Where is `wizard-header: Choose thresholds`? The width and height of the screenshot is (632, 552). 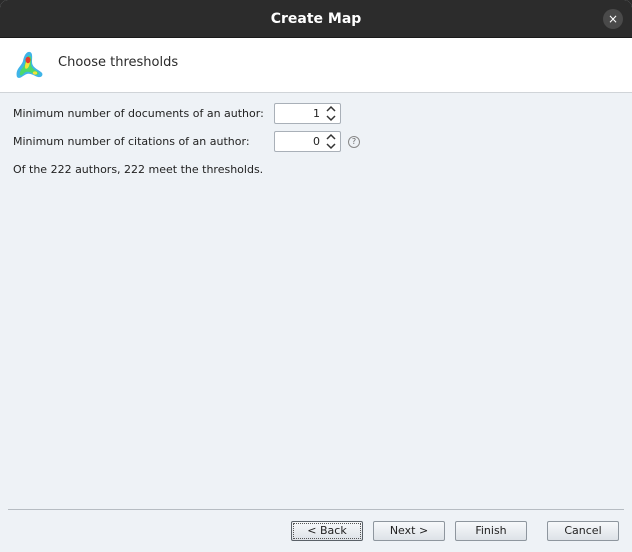 wizard-header: Choose thresholds is located at coordinates (316, 65).